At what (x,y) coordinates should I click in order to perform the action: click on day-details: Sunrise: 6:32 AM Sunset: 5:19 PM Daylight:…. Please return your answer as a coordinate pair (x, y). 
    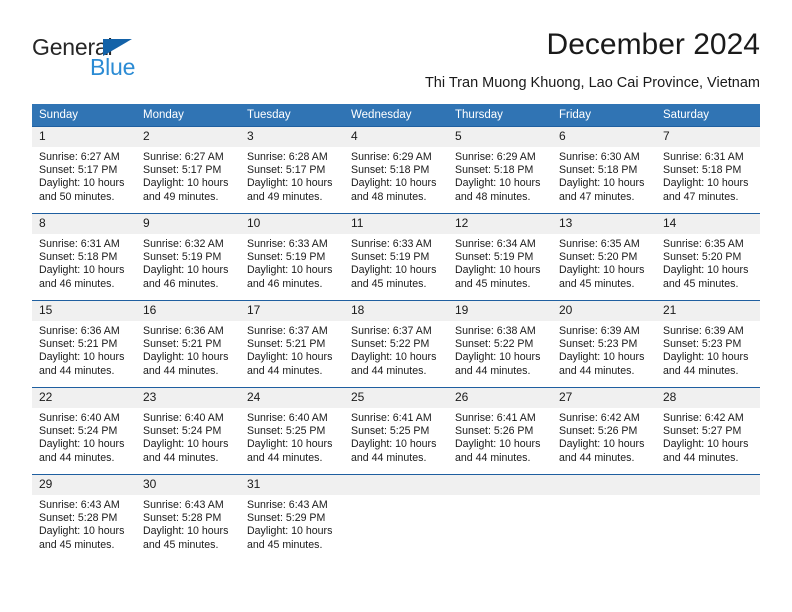
    Looking at the image, I should click on (188, 262).